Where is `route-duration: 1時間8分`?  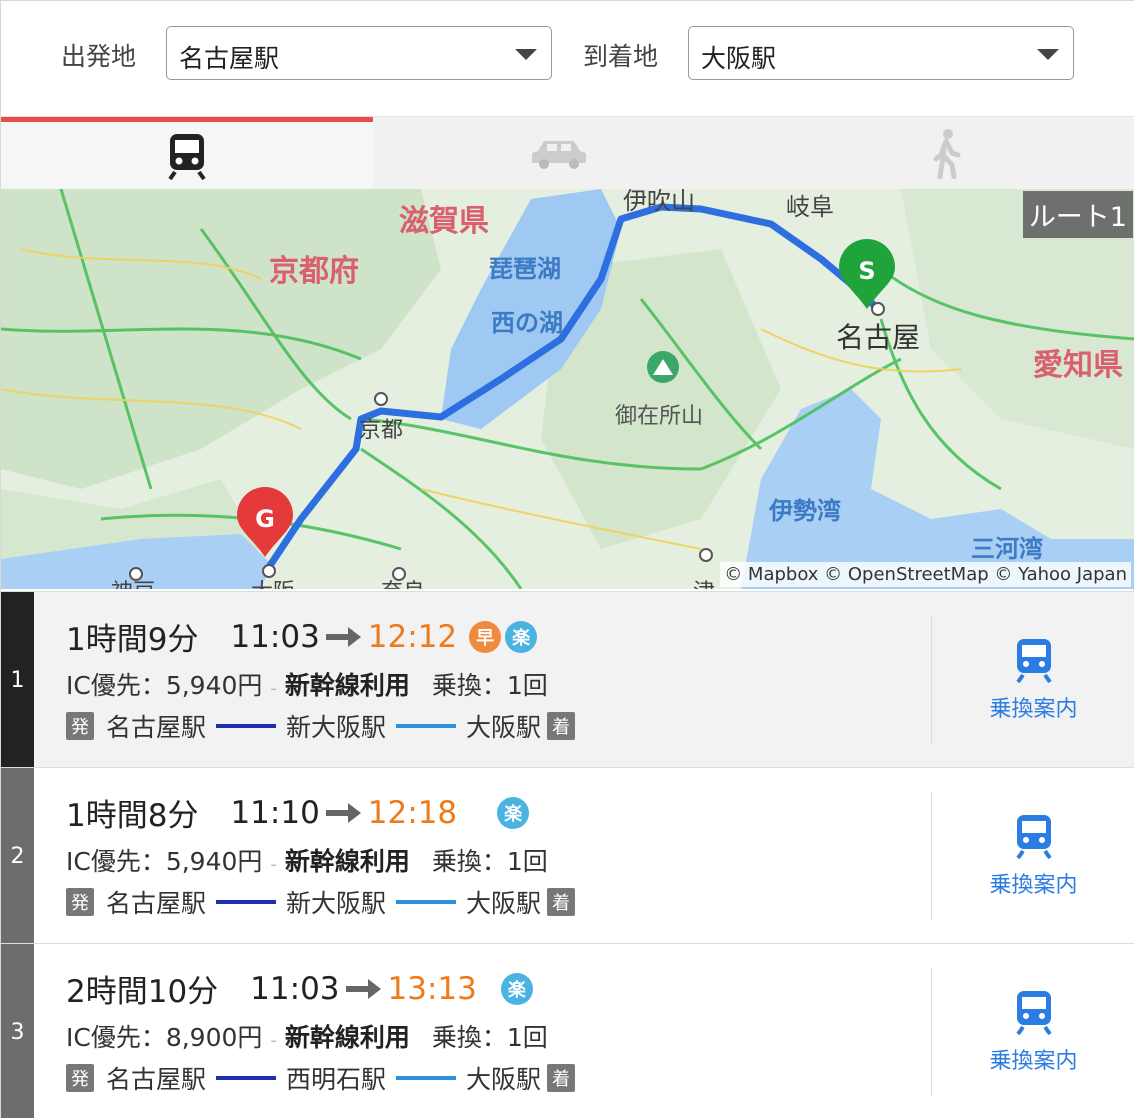
route-duration: 1時間8分 is located at coordinates (132, 816).